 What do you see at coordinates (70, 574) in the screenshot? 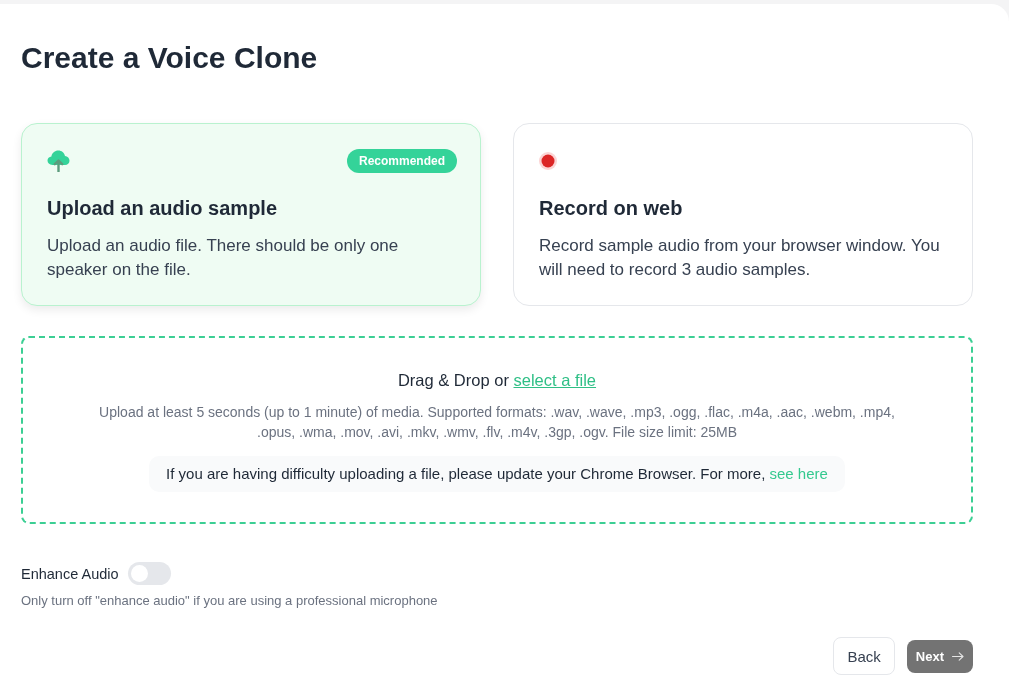
I see `enhance-audio-label: Enhance Audio` at bounding box center [70, 574].